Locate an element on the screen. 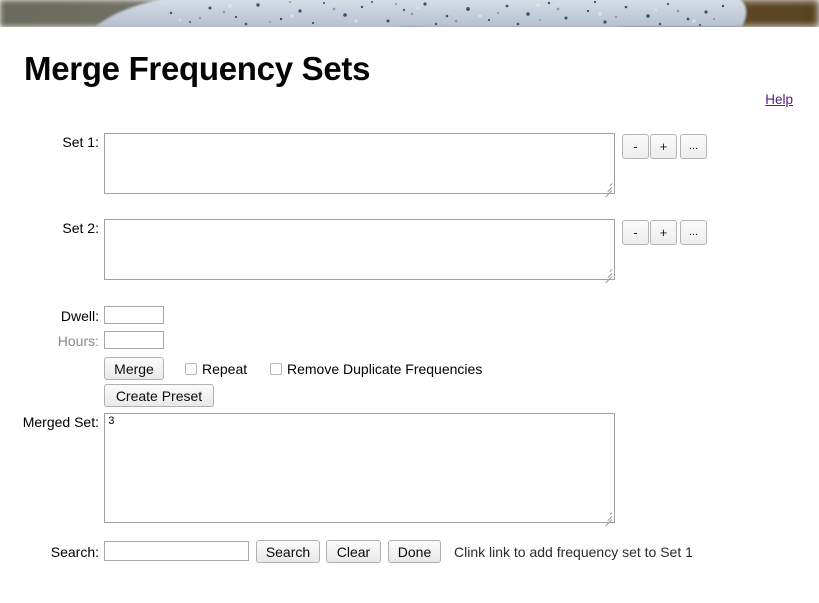 The height and width of the screenshot is (603, 819). done-button: Done is located at coordinates (414, 551).